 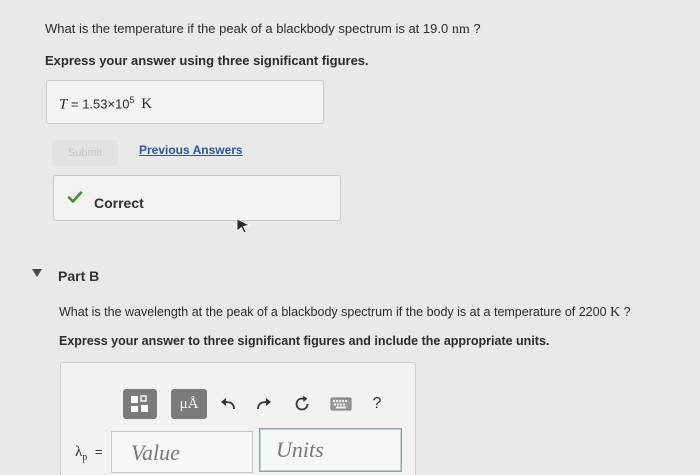 I want to click on lambda-equals: =, so click(x=99, y=451).